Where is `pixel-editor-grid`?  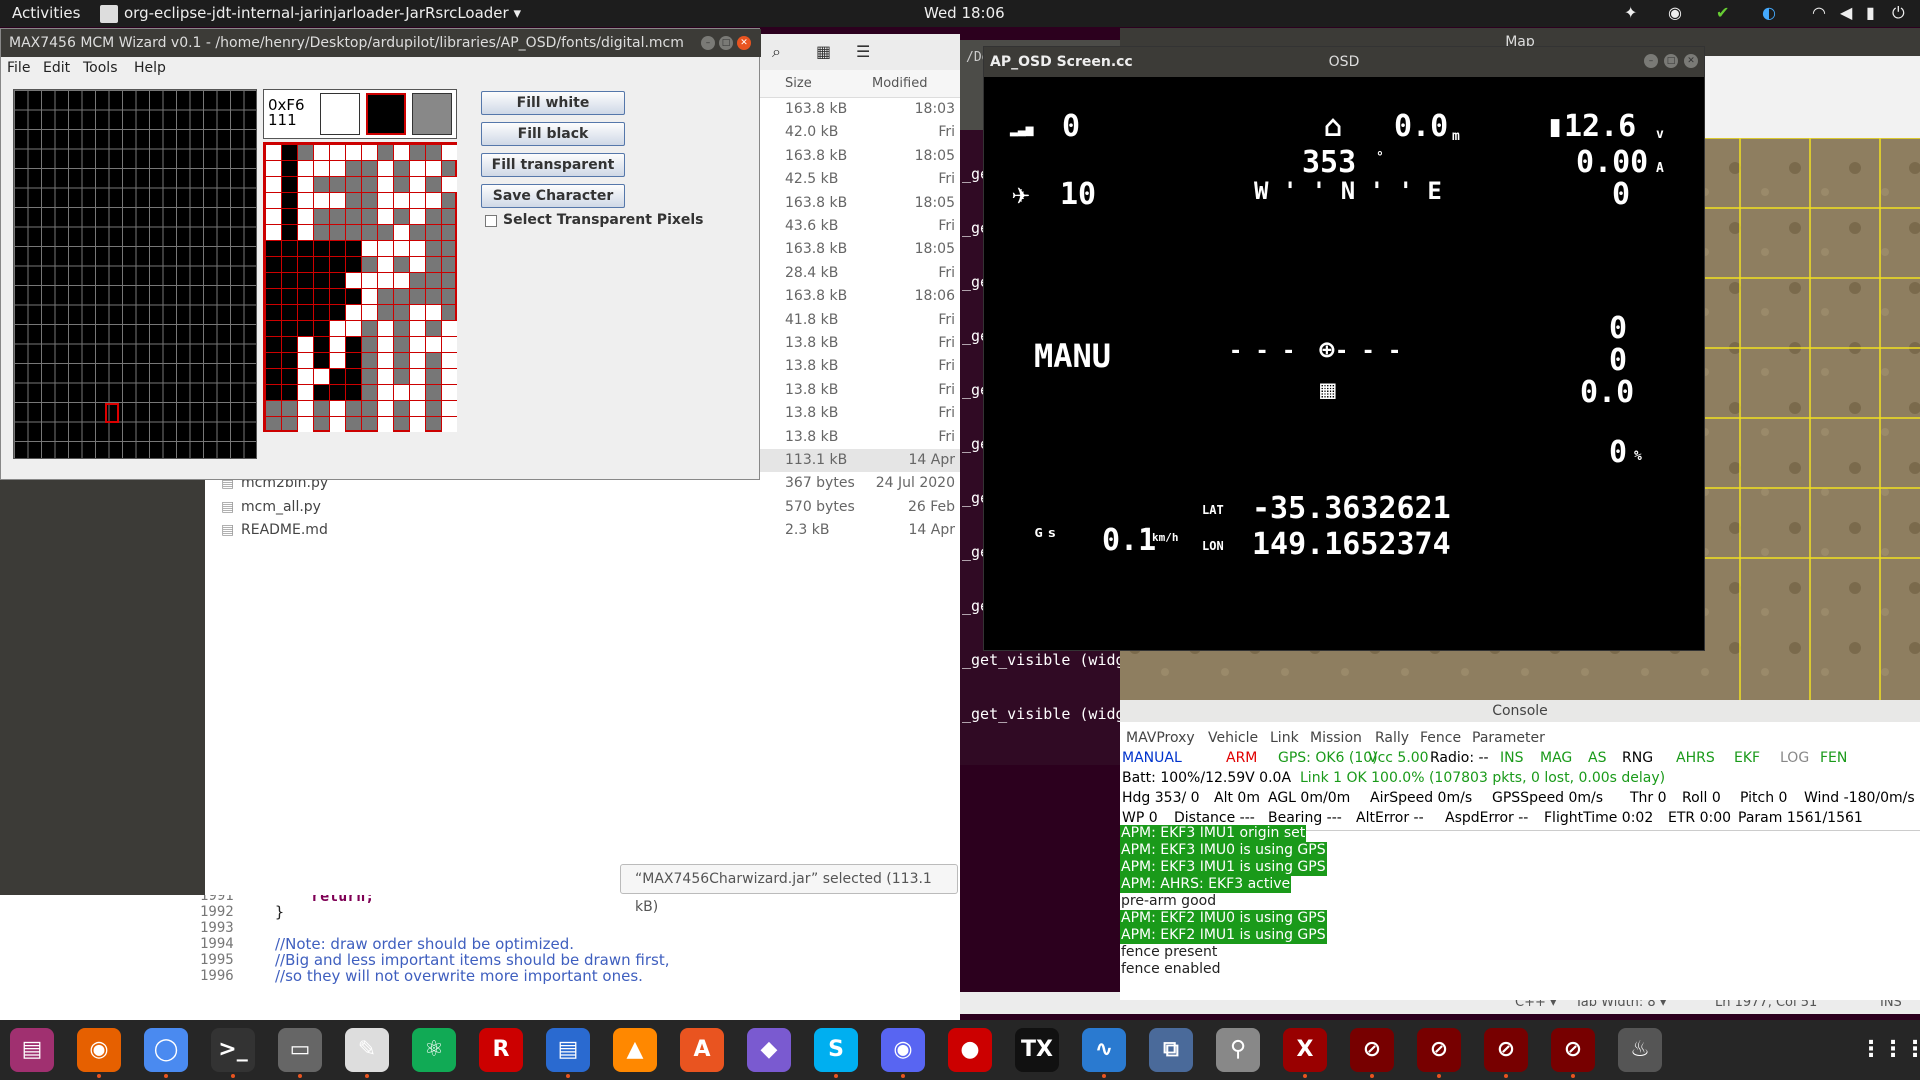
pixel-editor-grid is located at coordinates (360, 287).